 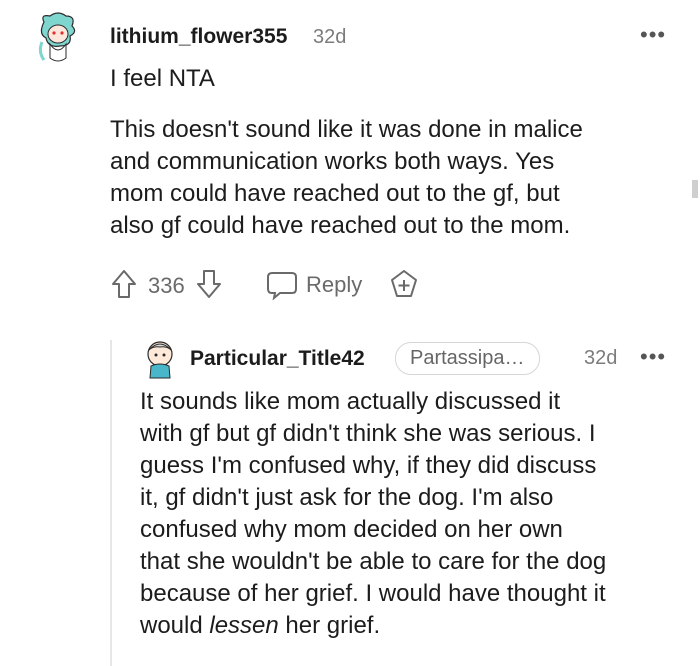 What do you see at coordinates (111, 503) in the screenshot?
I see `thread-line` at bounding box center [111, 503].